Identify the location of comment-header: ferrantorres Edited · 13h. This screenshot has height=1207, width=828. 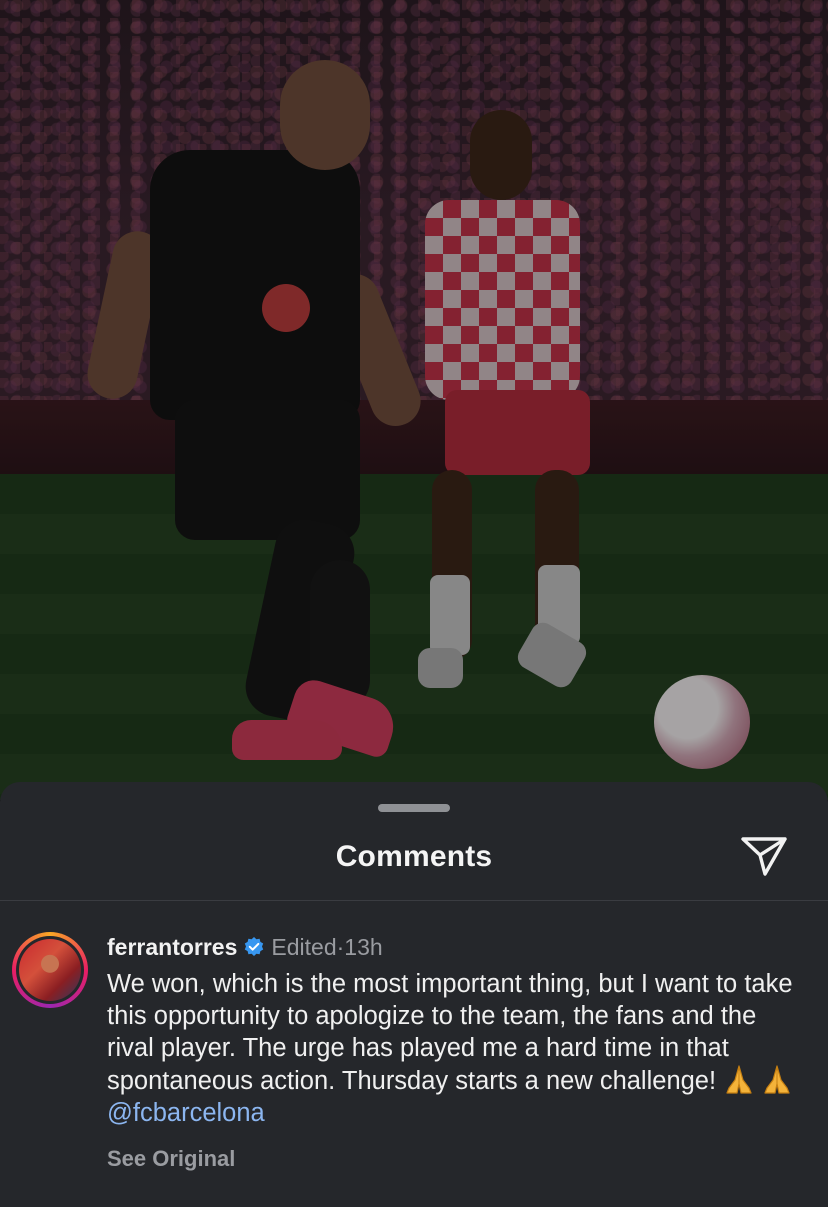
(245, 947).